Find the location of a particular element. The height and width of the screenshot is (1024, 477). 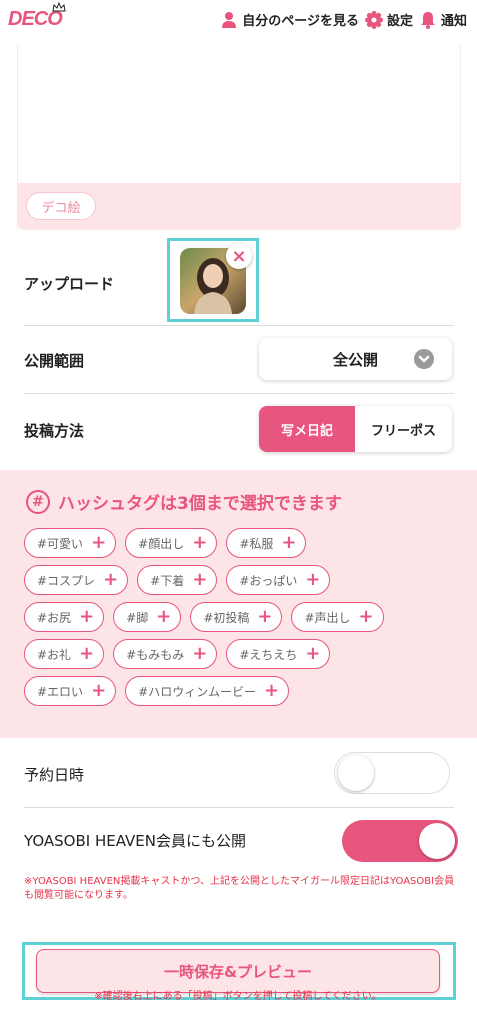

save-preview-button: 一時保存&プレビュー is located at coordinates (238, 971).